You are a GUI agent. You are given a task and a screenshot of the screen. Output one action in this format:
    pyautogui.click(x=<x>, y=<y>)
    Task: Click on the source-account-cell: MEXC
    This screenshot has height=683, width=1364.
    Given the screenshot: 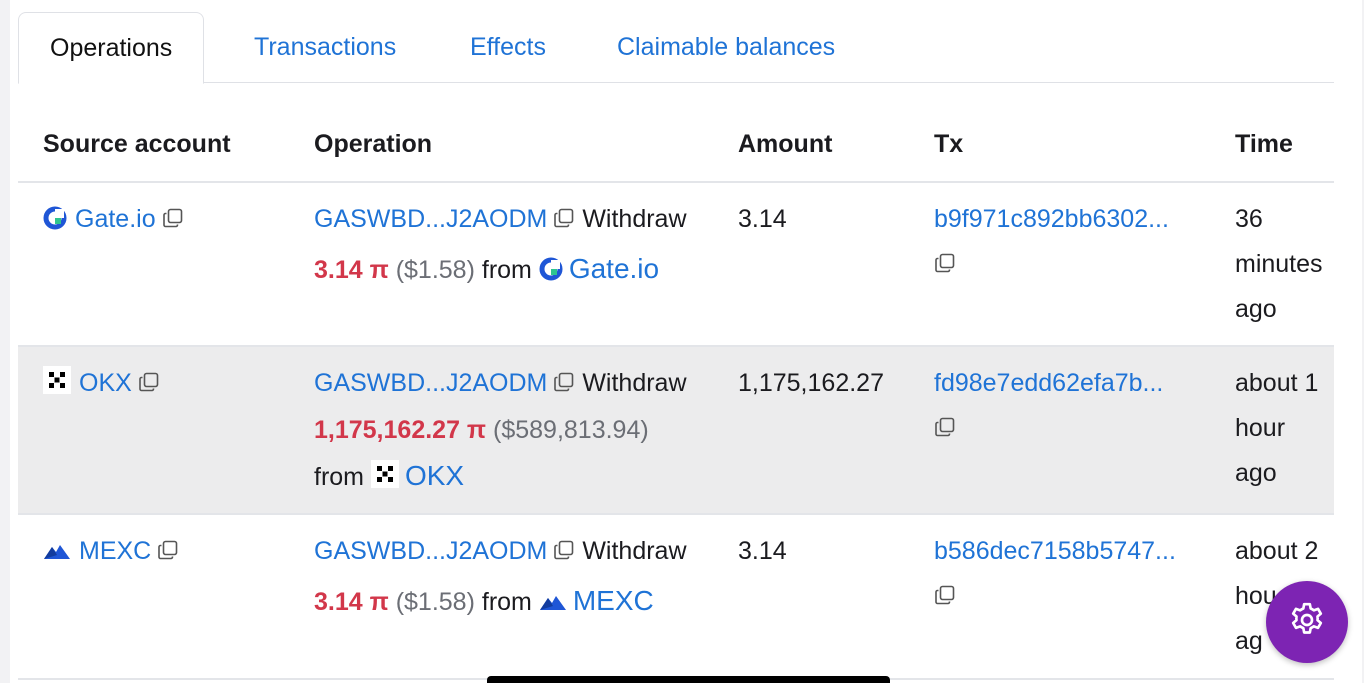 What is the action you would take?
    pyautogui.click(x=111, y=553)
    